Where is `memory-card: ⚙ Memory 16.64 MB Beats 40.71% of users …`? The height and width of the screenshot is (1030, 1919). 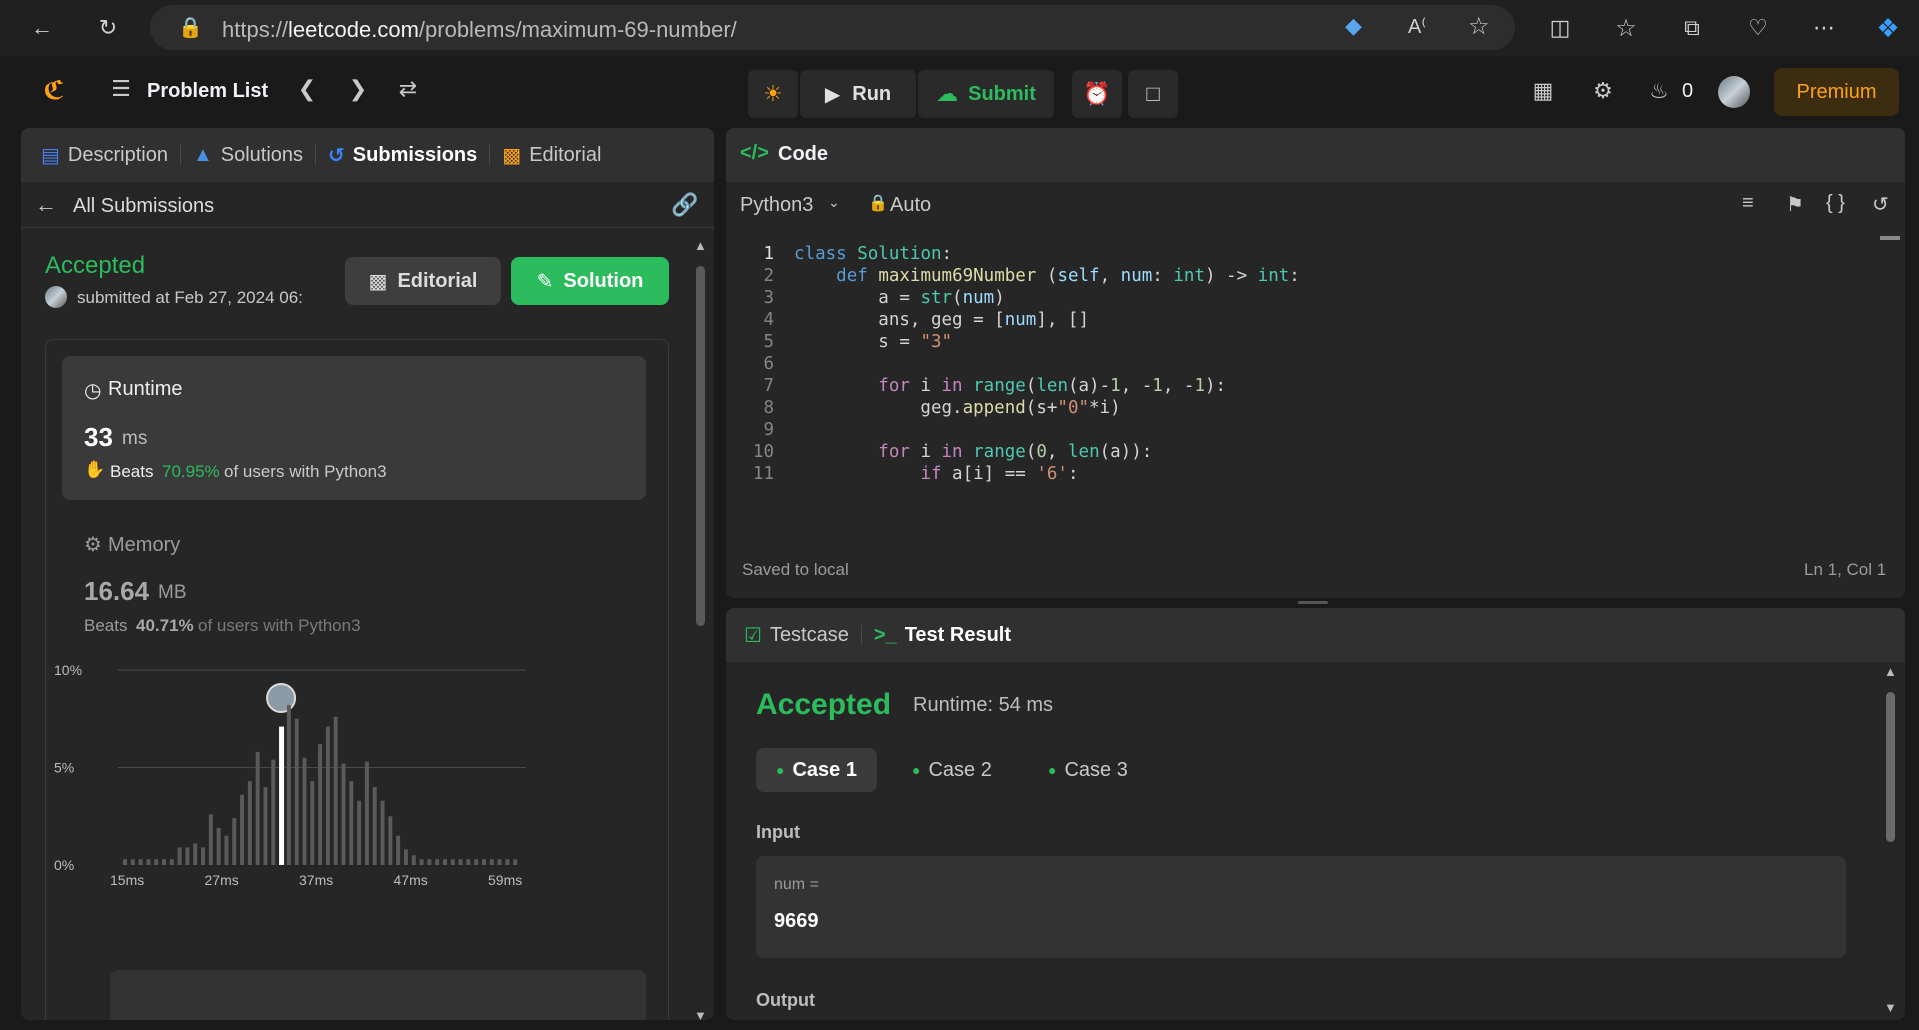 memory-card: ⚙ Memory 16.64 MB Beats 40.71% of users … is located at coordinates (354, 576).